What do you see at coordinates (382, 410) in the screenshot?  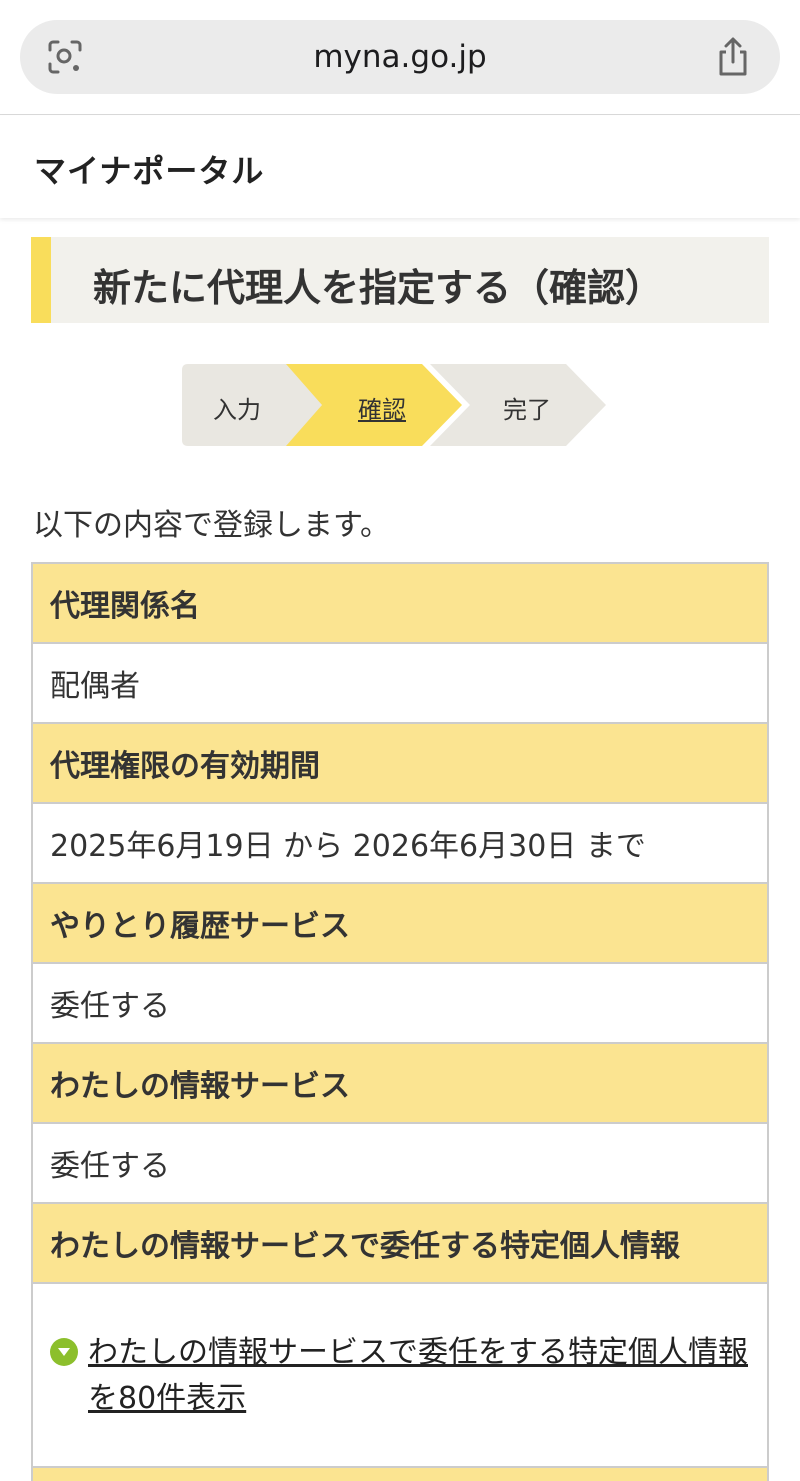 I see `step-confirm: 確認` at bounding box center [382, 410].